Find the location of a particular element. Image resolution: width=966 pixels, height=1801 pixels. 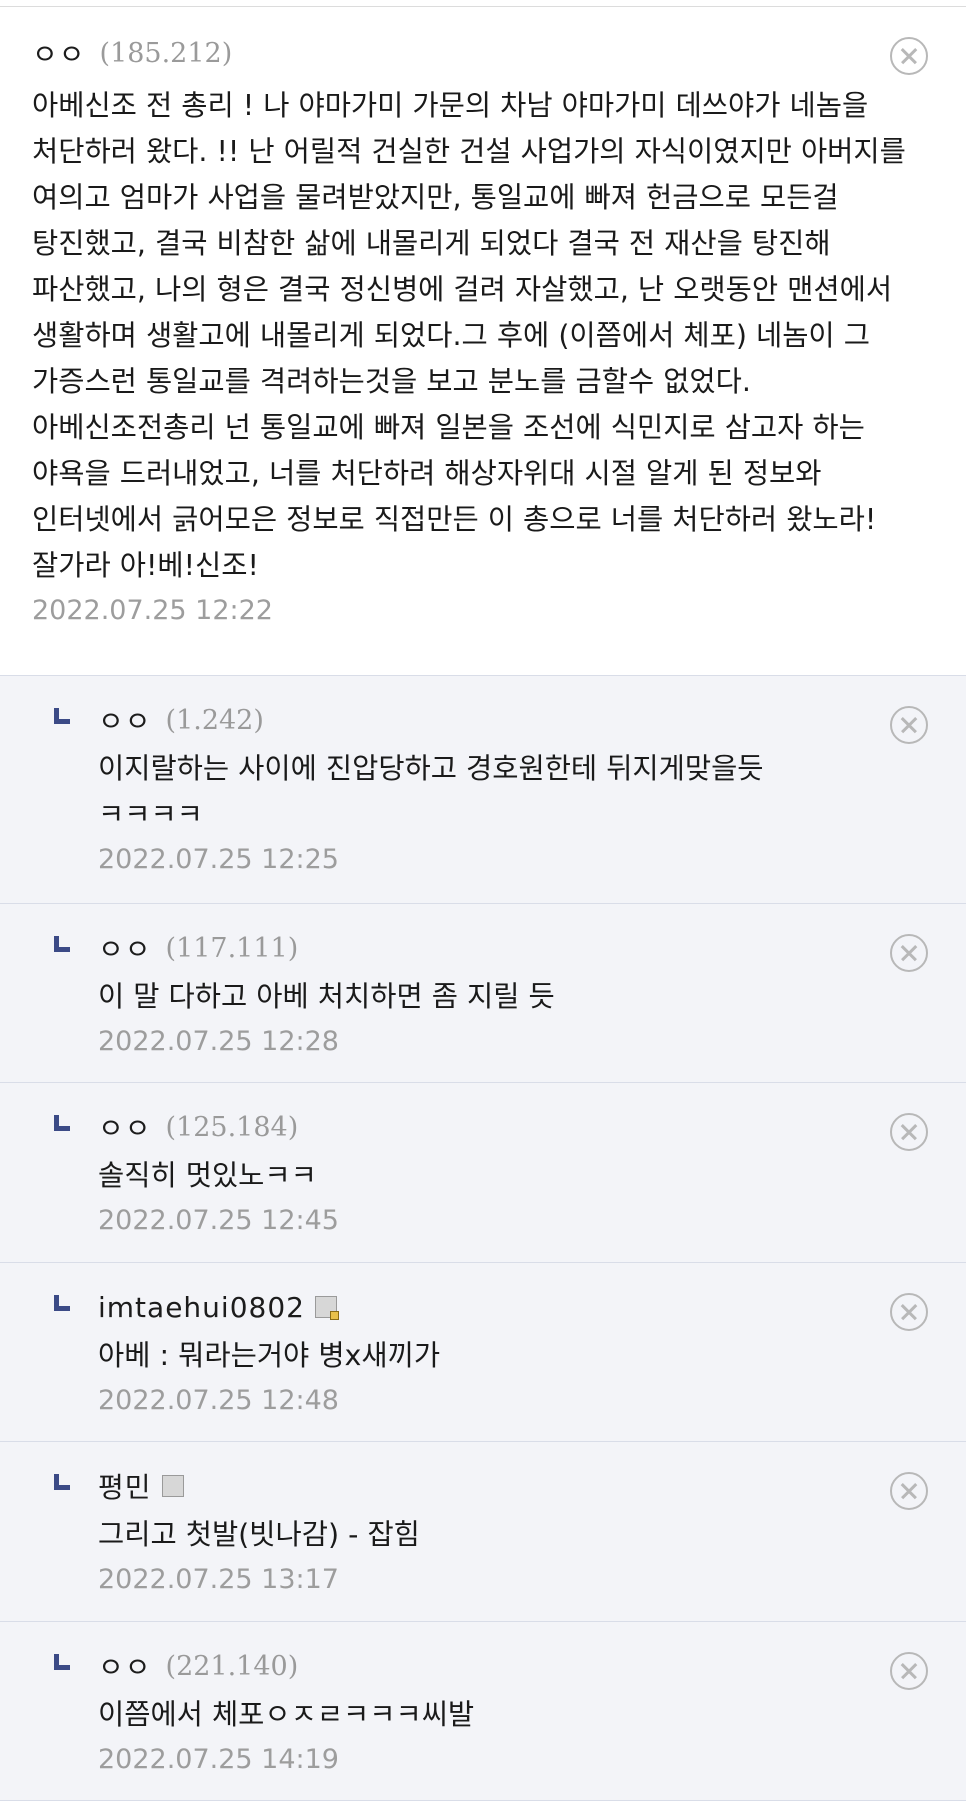

reply-header: ㅇㅇ (221.140) is located at coordinates (516, 1666).